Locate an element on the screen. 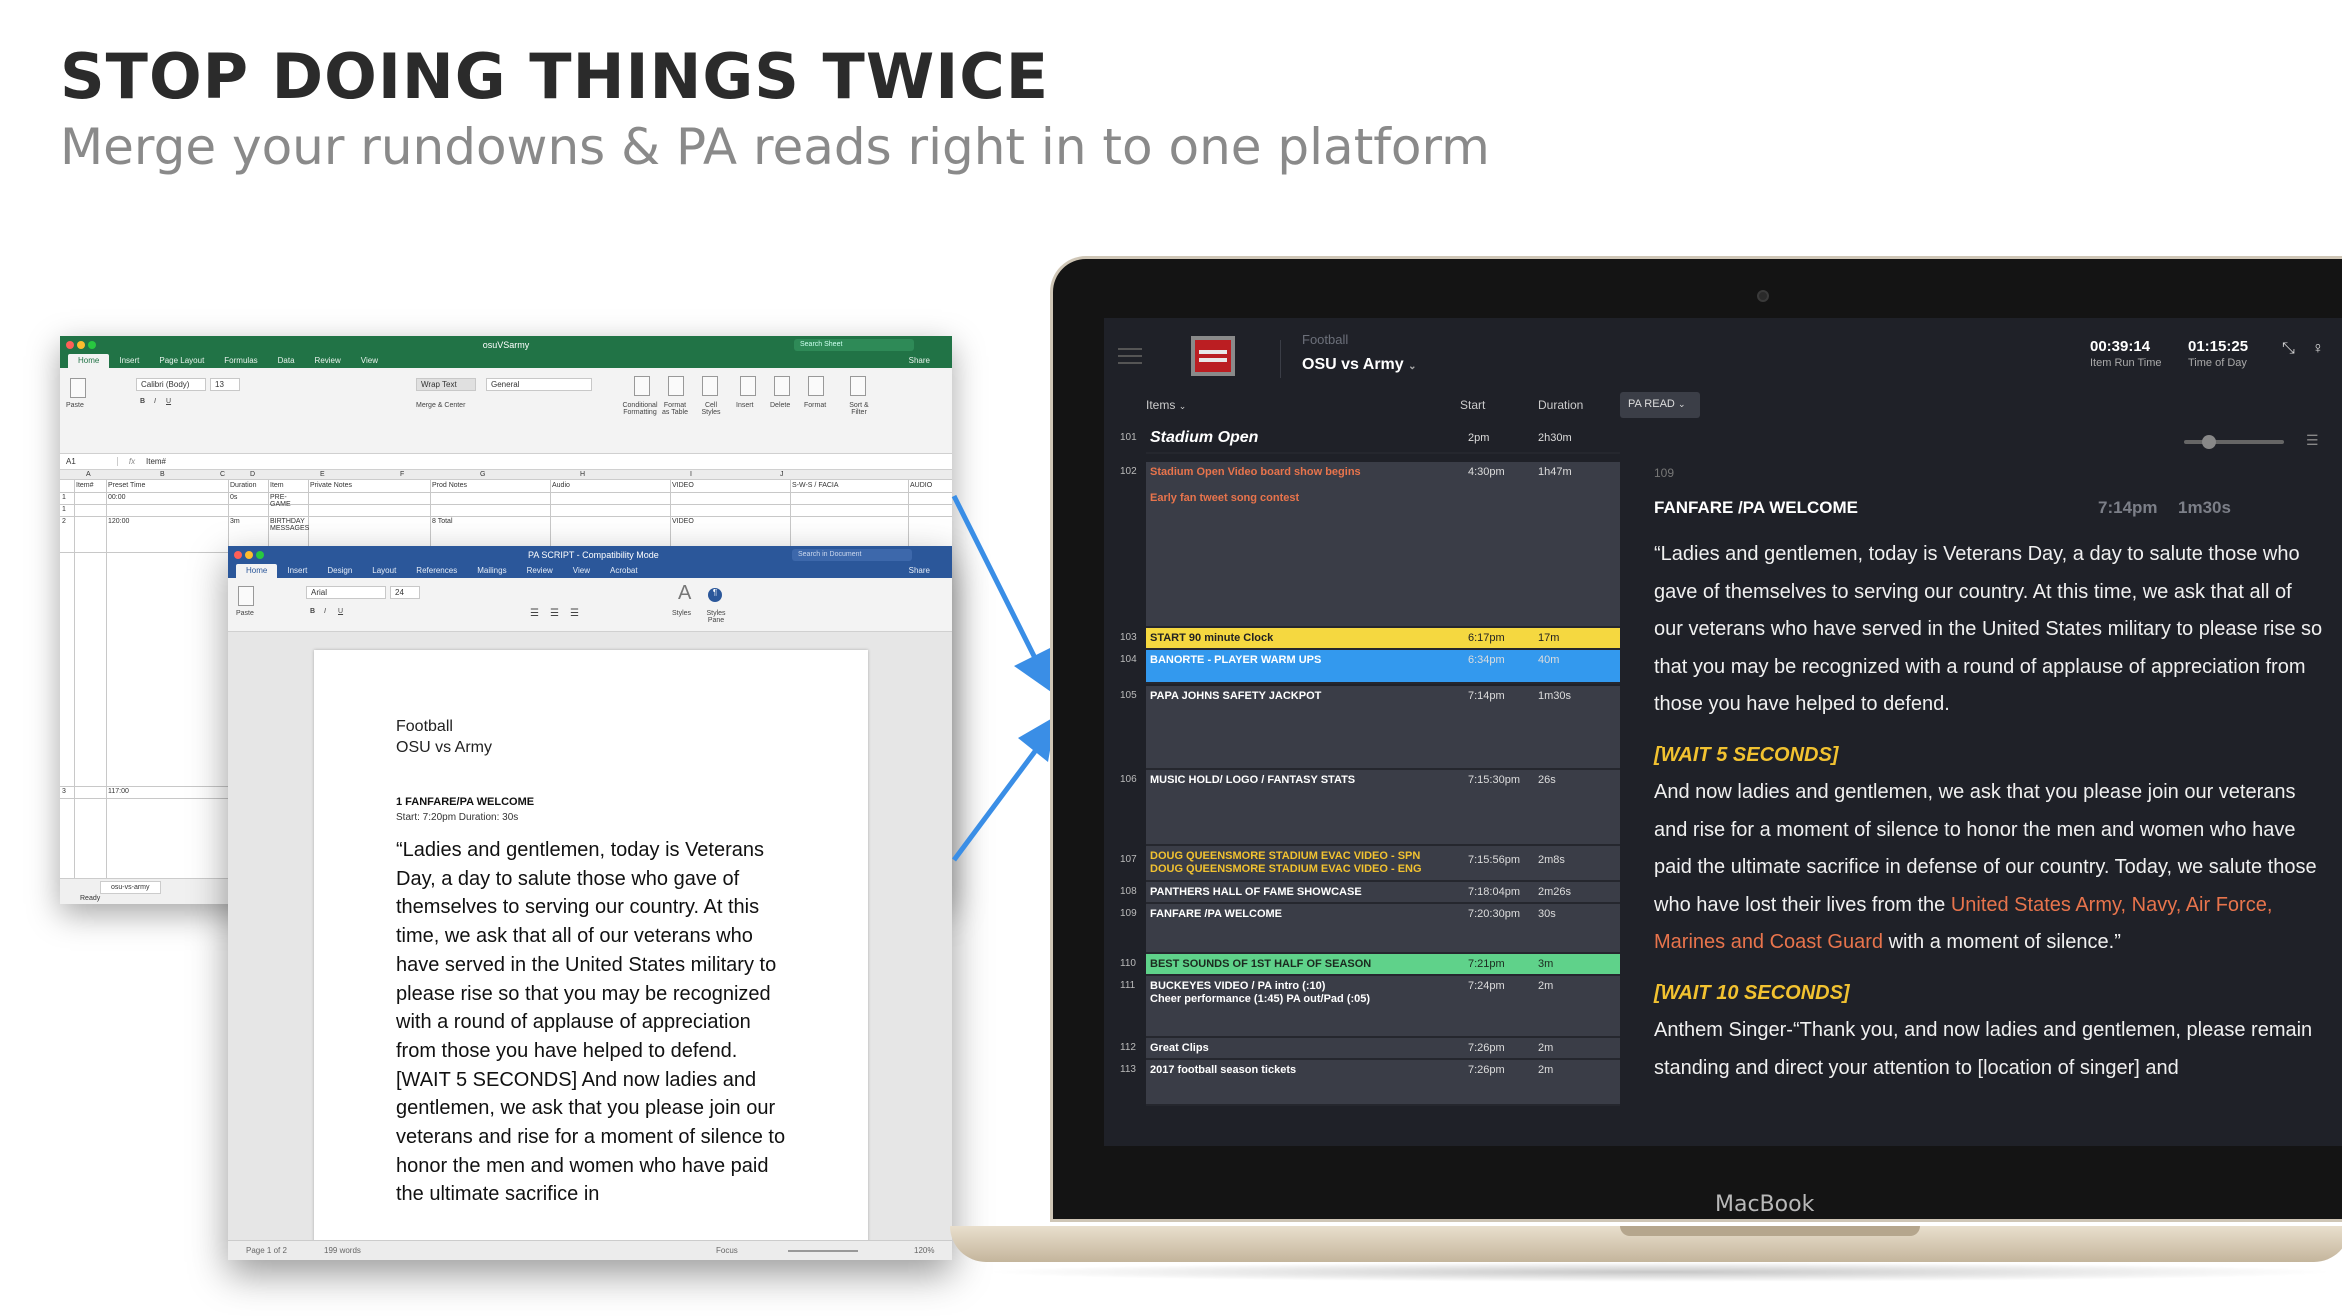 Image resolution: width=2342 pixels, height=1316 pixels. column-header: F is located at coordinates (402, 474).